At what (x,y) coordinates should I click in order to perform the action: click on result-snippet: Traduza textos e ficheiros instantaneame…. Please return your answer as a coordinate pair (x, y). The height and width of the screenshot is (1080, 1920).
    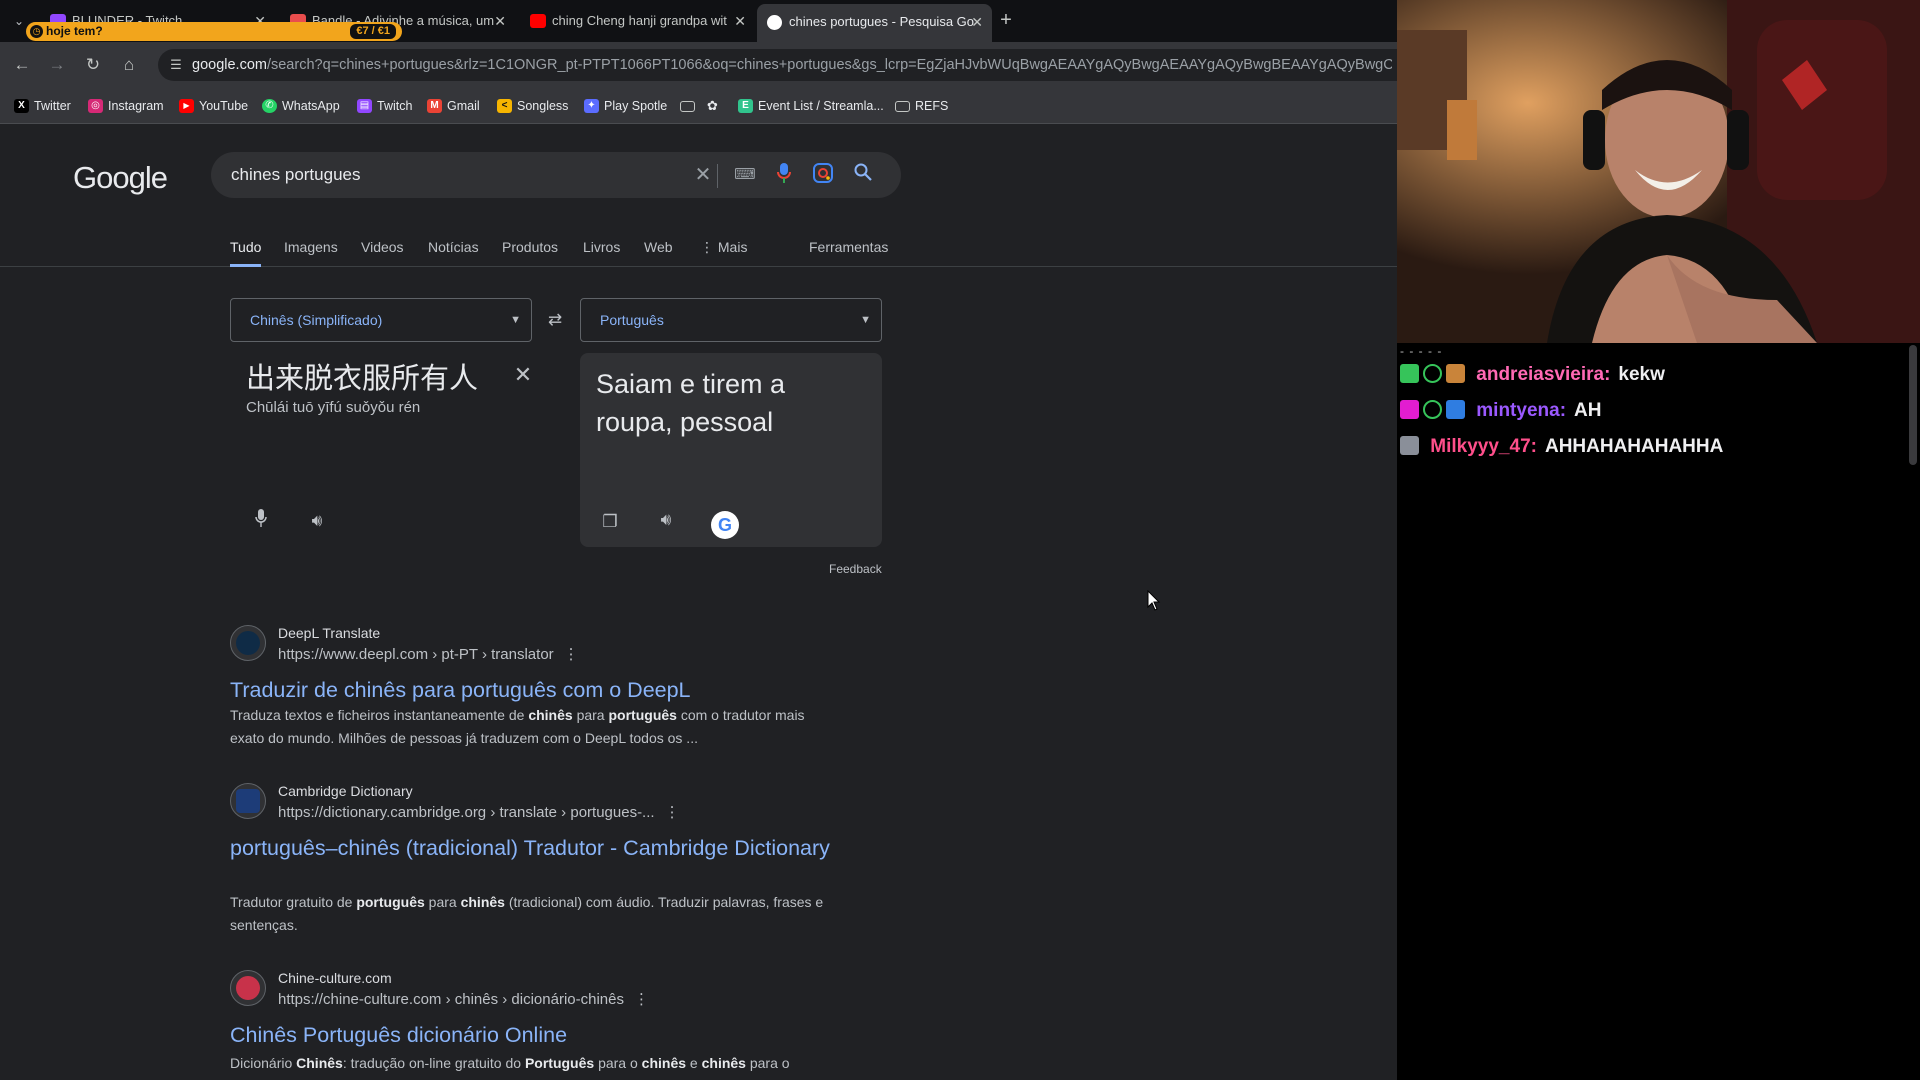
    Looking at the image, I should click on (517, 726).